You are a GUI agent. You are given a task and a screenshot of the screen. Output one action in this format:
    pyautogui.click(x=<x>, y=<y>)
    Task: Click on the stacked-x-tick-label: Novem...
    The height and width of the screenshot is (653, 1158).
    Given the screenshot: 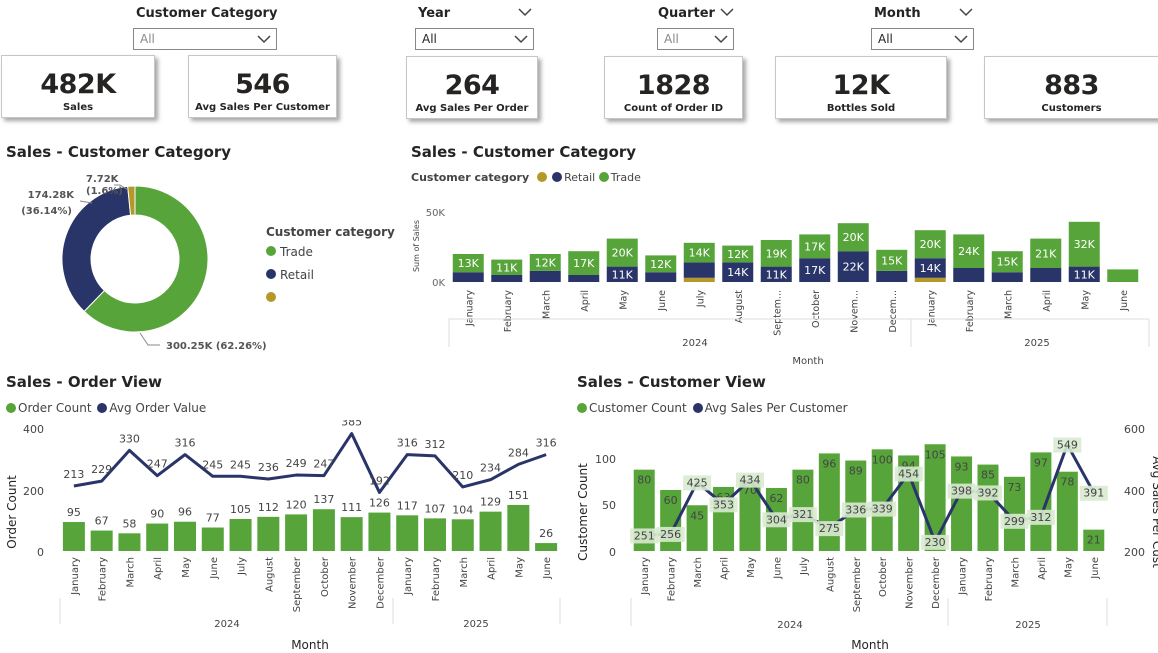 What is the action you would take?
    pyautogui.click(x=854, y=311)
    